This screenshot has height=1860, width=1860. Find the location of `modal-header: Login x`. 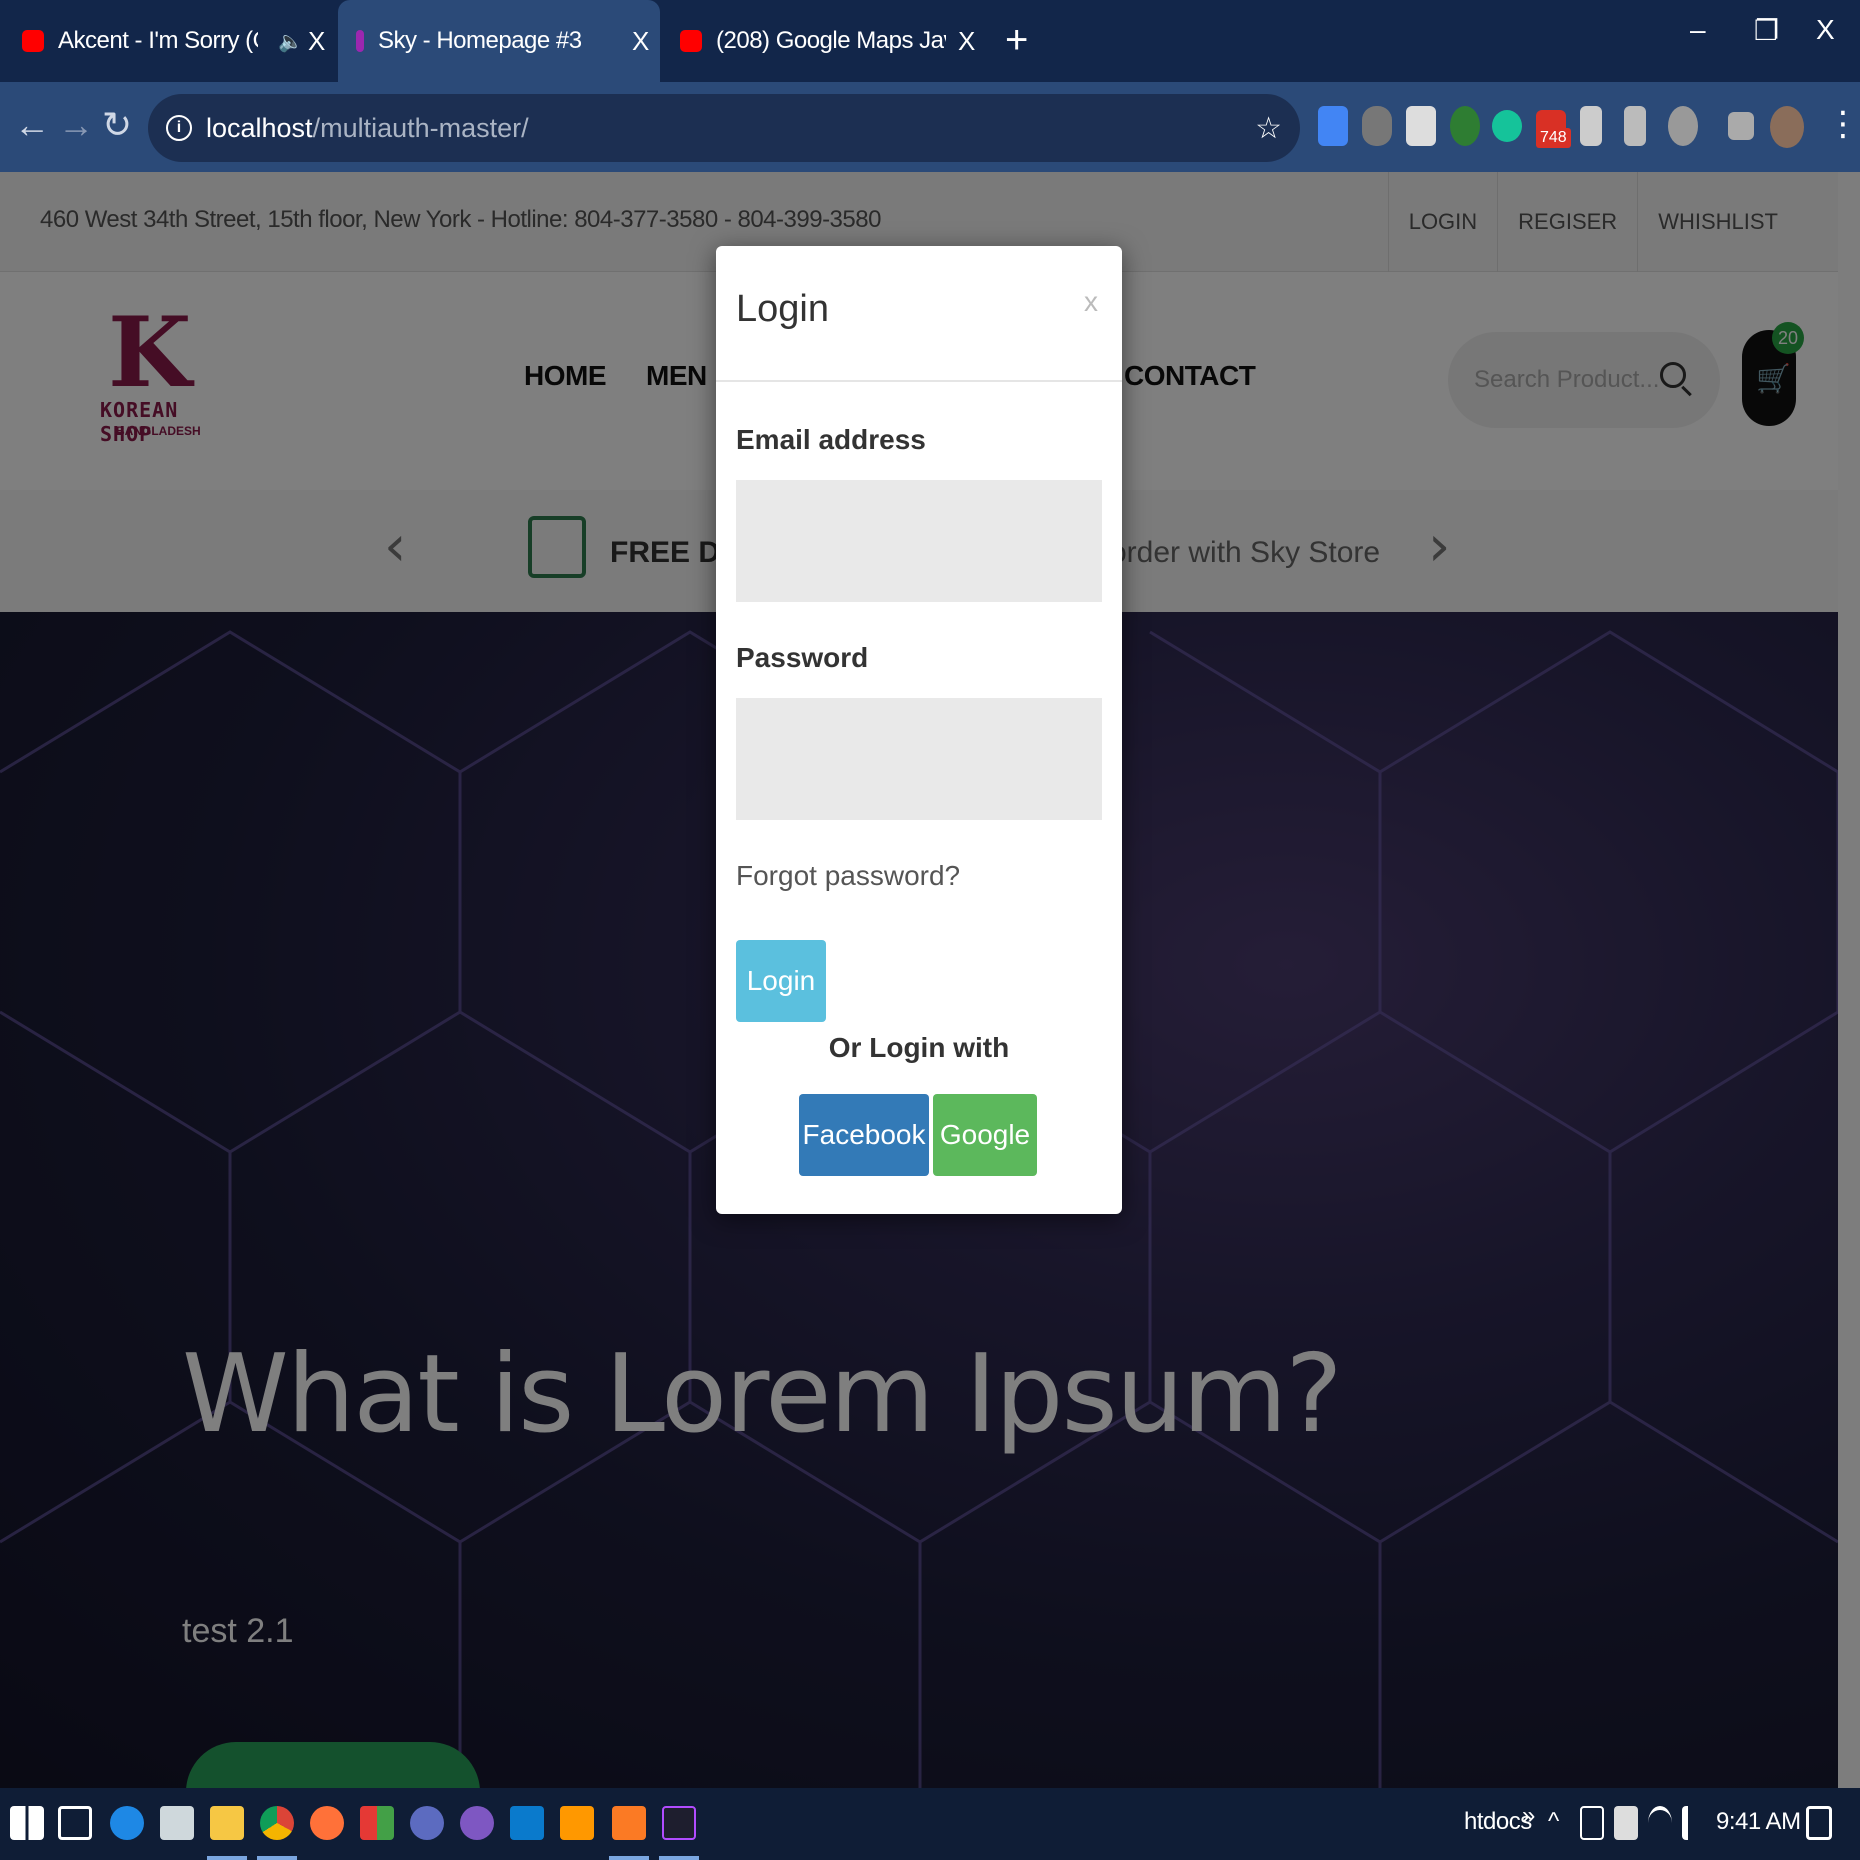

modal-header: Login x is located at coordinates (919, 314).